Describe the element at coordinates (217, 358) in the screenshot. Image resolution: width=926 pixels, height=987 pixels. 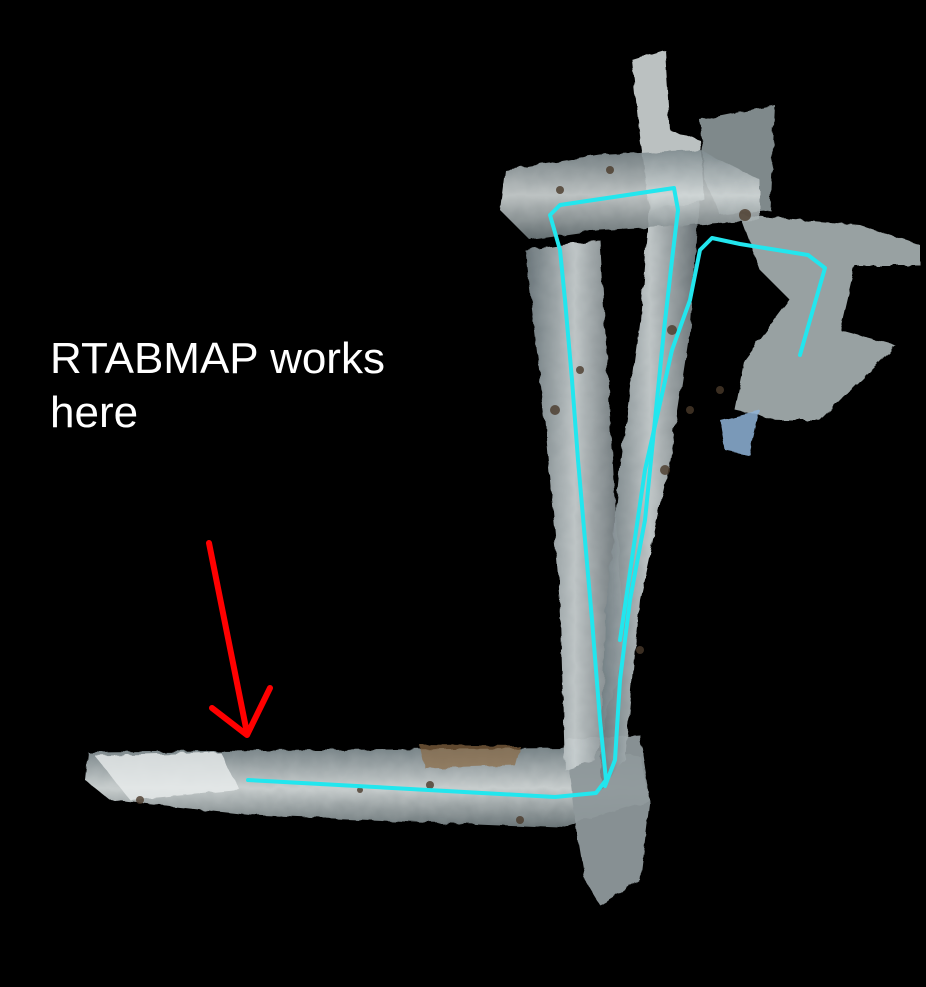
I see `annotation-line-1: RTABMAP works` at that location.